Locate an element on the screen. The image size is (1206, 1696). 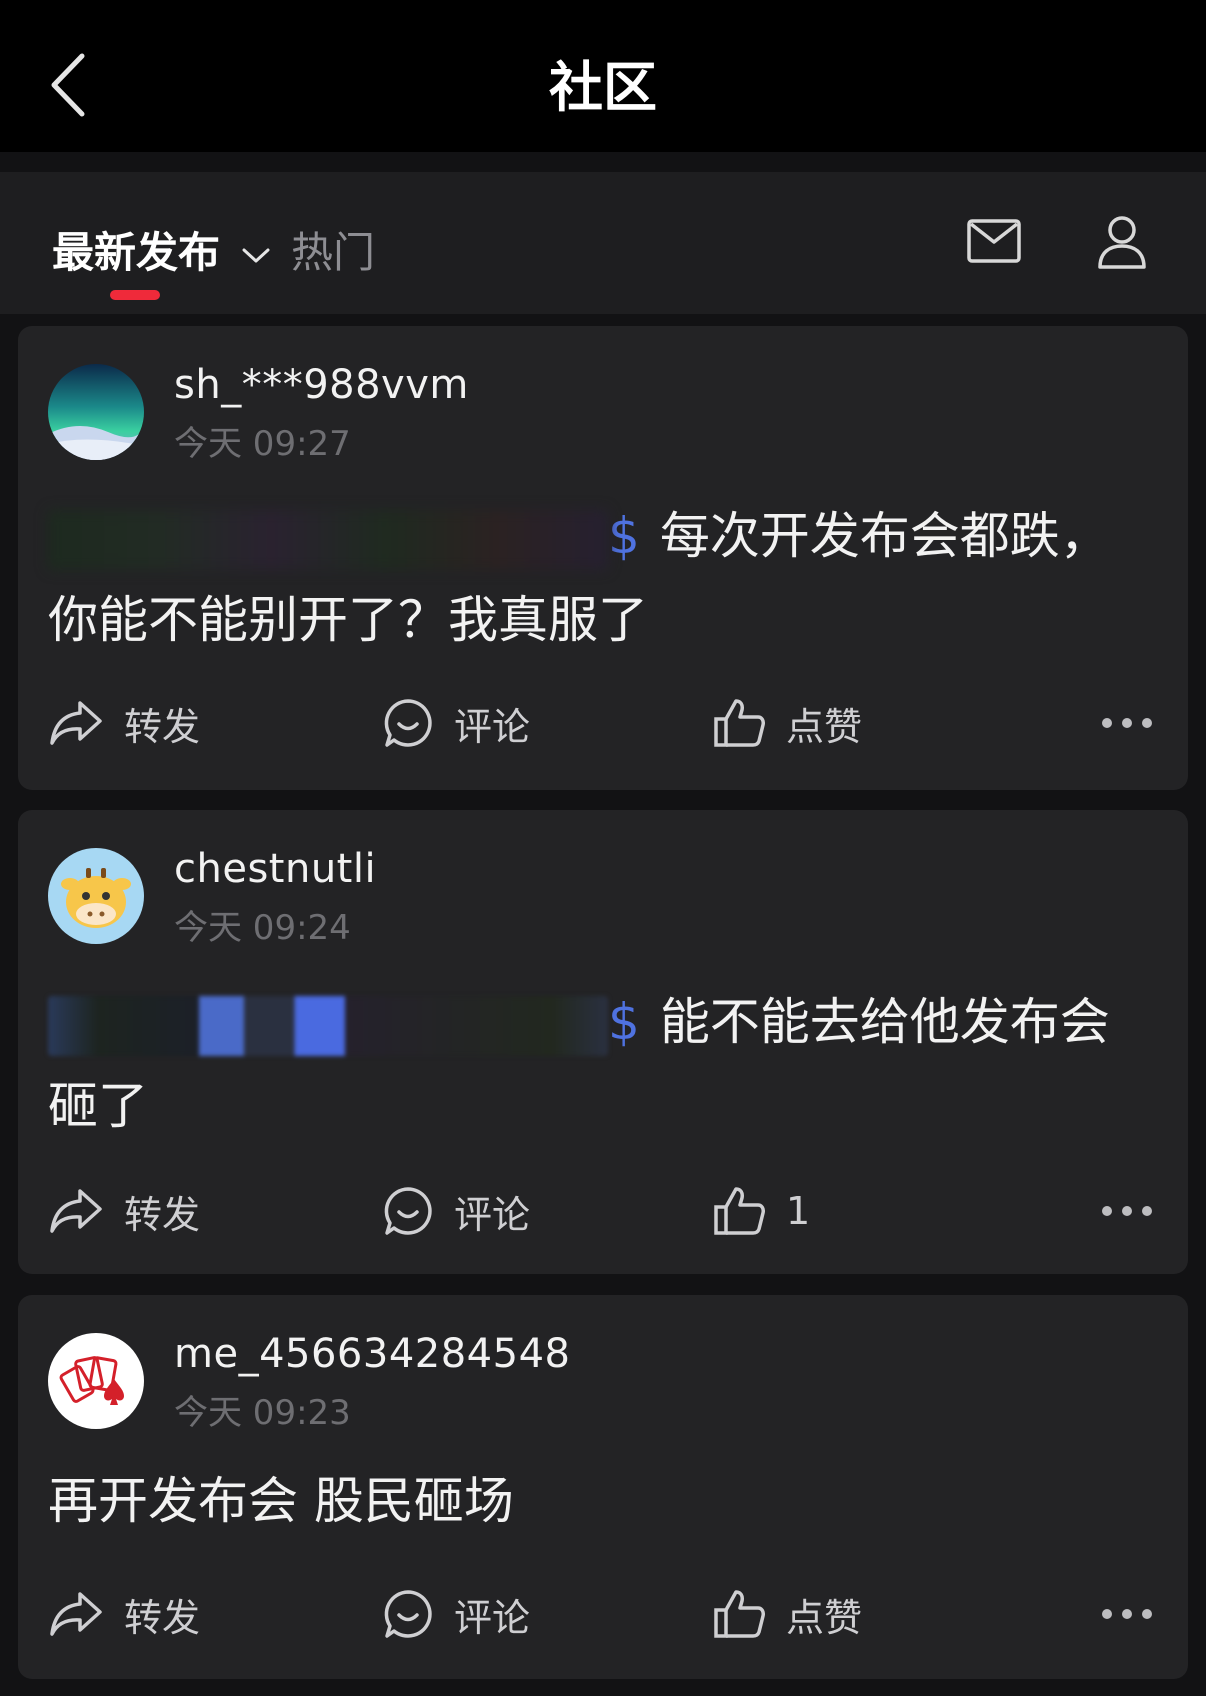
post-text-line: 能不能去给他发布会 is located at coordinates (884, 1022).